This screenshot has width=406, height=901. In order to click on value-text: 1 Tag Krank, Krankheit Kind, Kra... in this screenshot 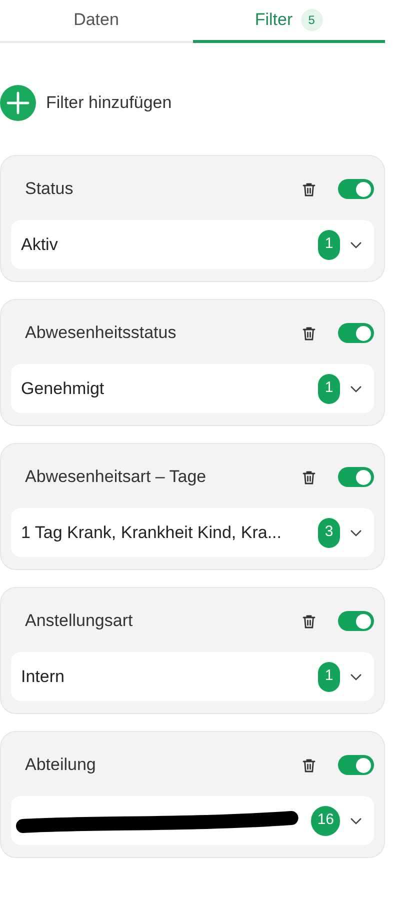, I will do `click(151, 533)`.